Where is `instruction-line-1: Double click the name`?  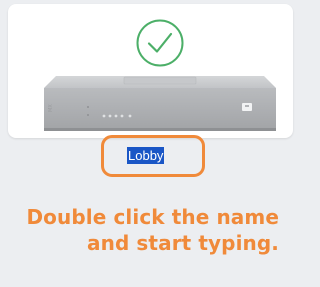 instruction-line-1: Double click the name is located at coordinates (152, 217).